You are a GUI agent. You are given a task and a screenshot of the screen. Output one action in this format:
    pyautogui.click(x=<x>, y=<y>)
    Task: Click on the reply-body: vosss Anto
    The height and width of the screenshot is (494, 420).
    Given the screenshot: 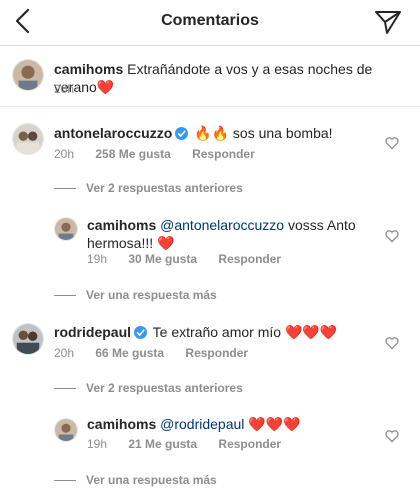 What is the action you would take?
    pyautogui.click(x=321, y=225)
    